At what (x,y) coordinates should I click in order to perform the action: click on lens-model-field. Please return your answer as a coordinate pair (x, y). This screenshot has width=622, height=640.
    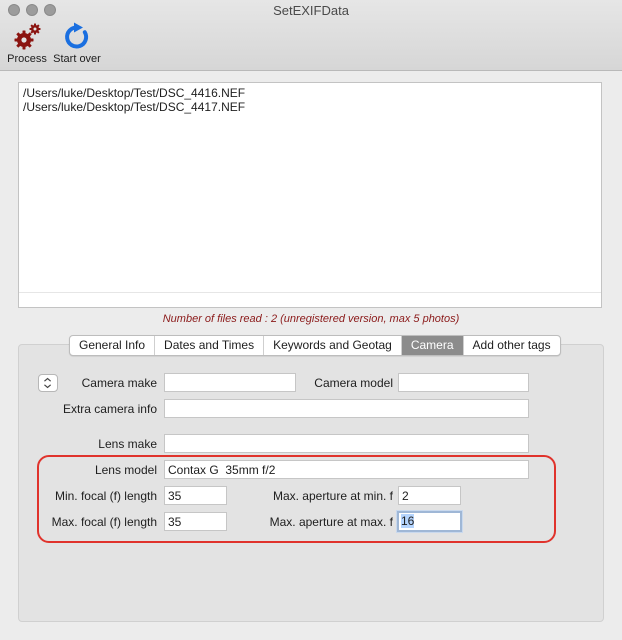
    Looking at the image, I should click on (346, 469).